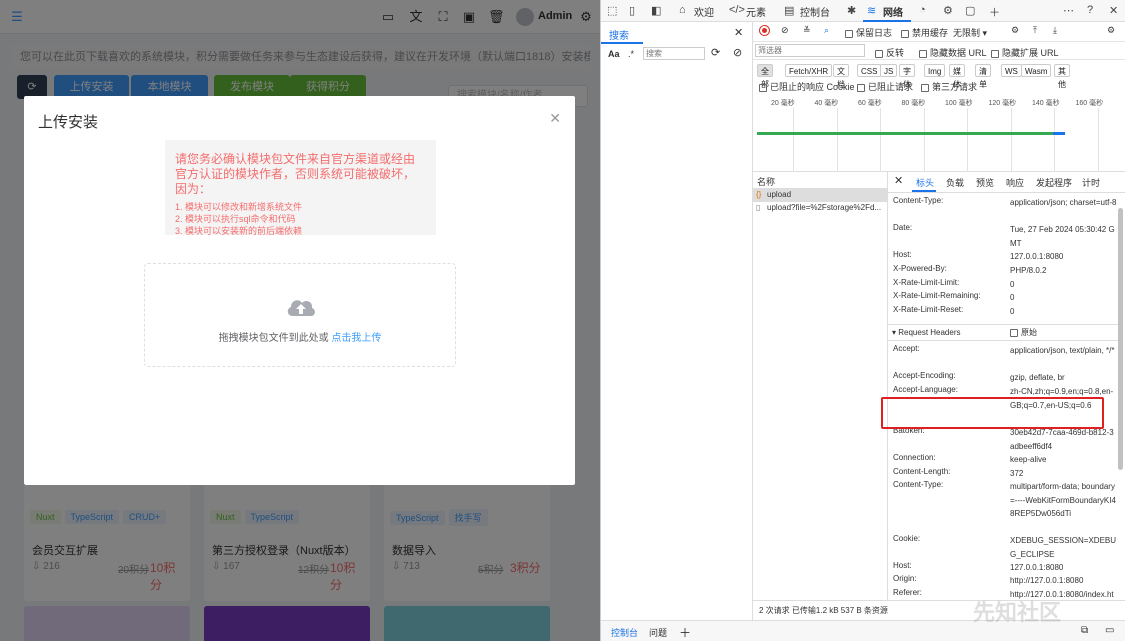 The height and width of the screenshot is (641, 1125). I want to click on bug-icon: ✱, so click(851, 10).